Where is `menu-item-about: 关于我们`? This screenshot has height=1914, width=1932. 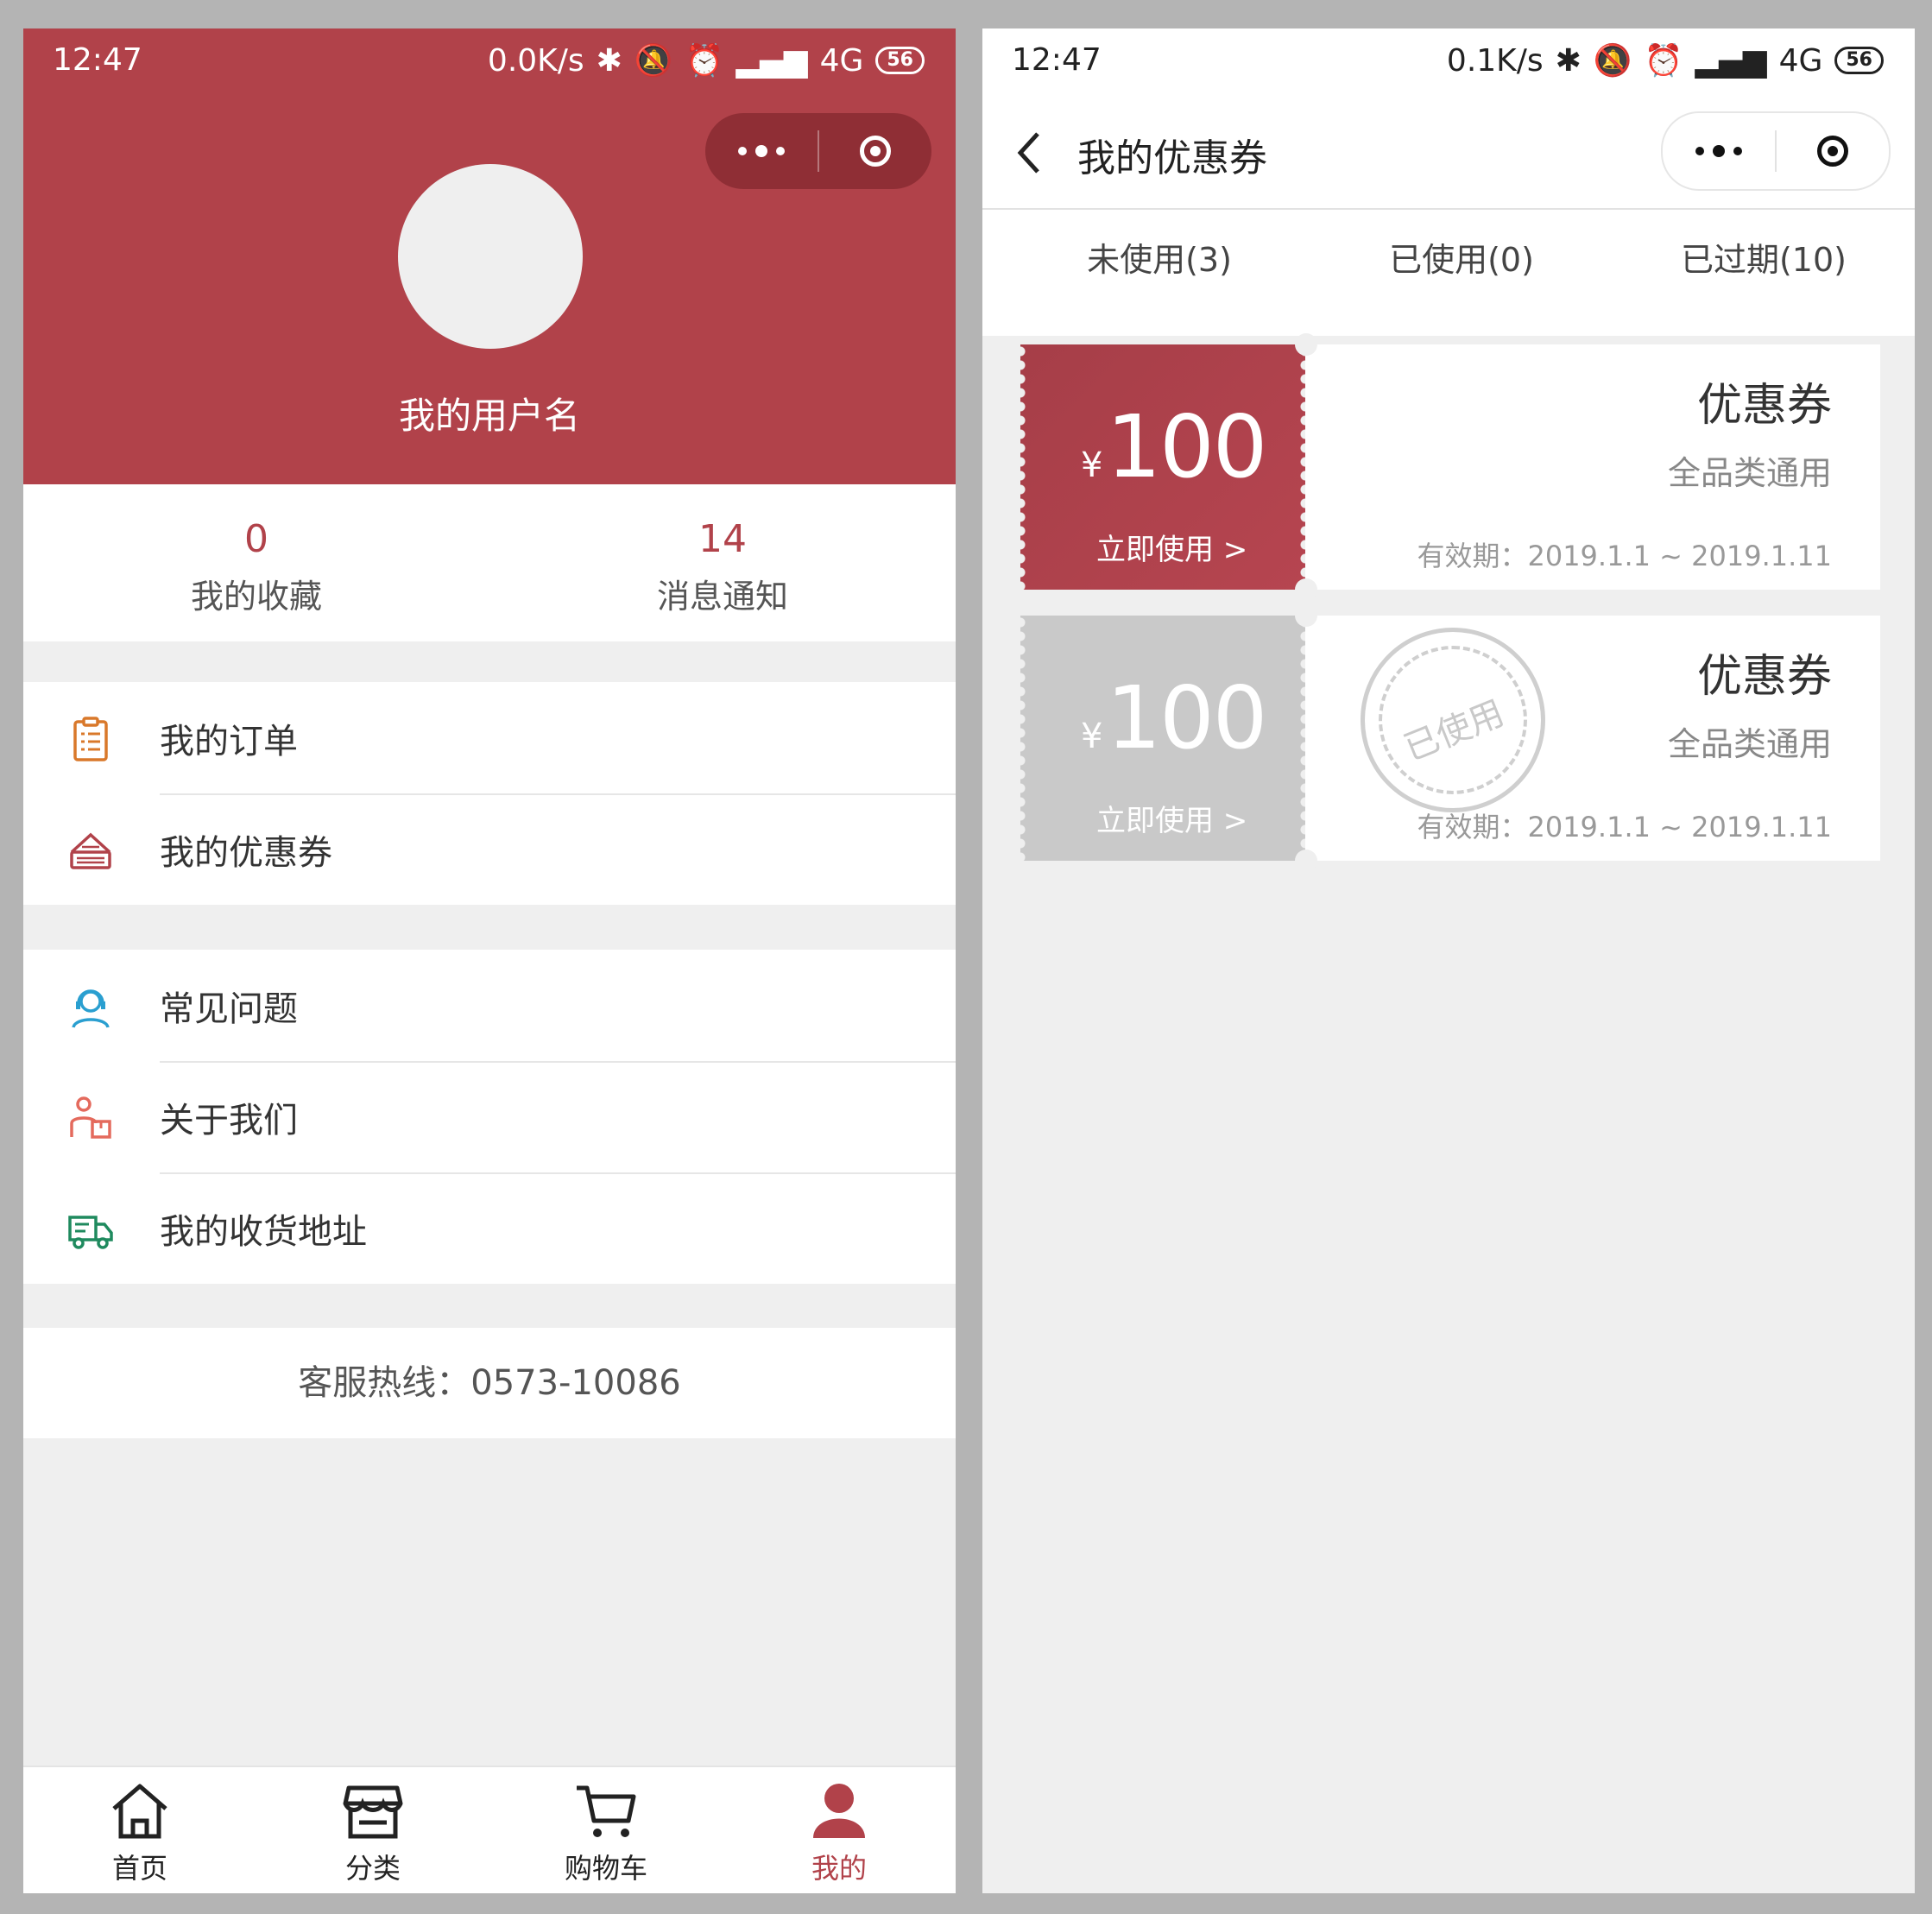 menu-item-about: 关于我们 is located at coordinates (489, 1117).